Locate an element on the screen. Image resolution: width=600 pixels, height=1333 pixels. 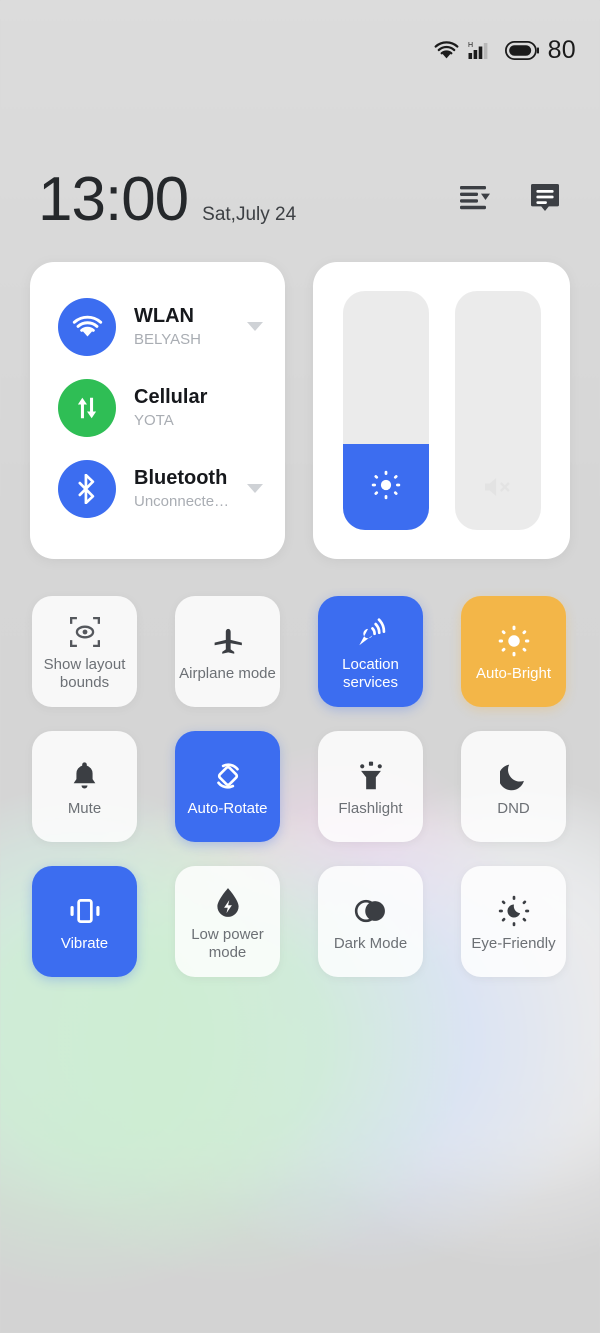
tile-dark-mode: Dark Mode is located at coordinates (370, 921).